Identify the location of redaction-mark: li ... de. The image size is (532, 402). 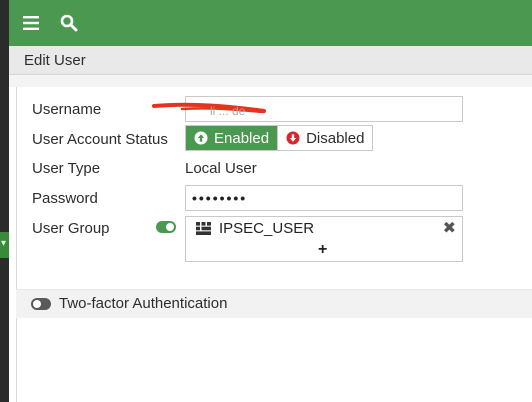
(209, 110).